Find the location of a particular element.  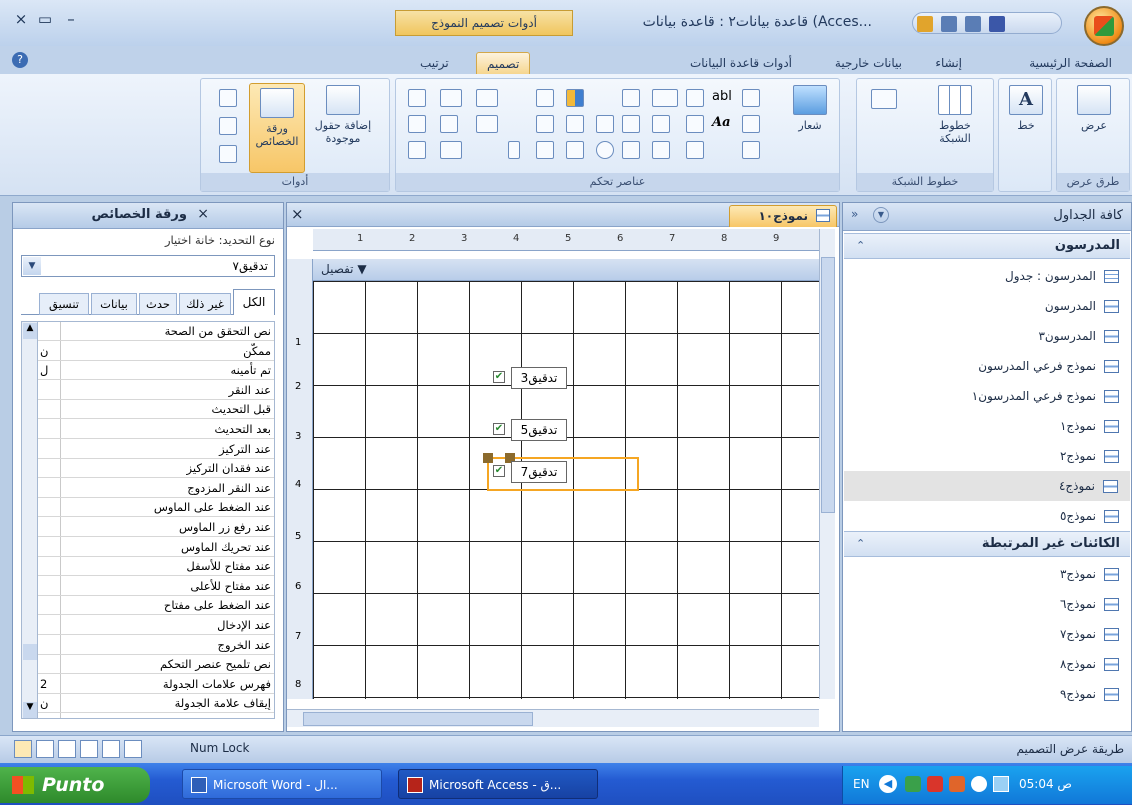

nav-item: نموذج٥ is located at coordinates (1089, 516).